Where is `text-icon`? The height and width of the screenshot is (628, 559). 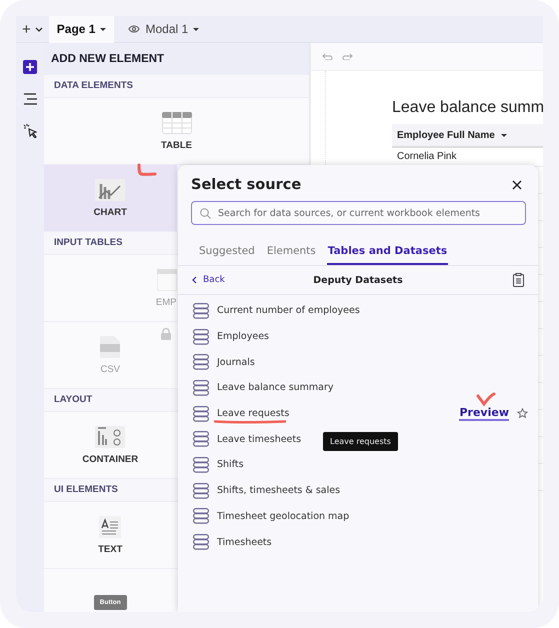 text-icon is located at coordinates (110, 527).